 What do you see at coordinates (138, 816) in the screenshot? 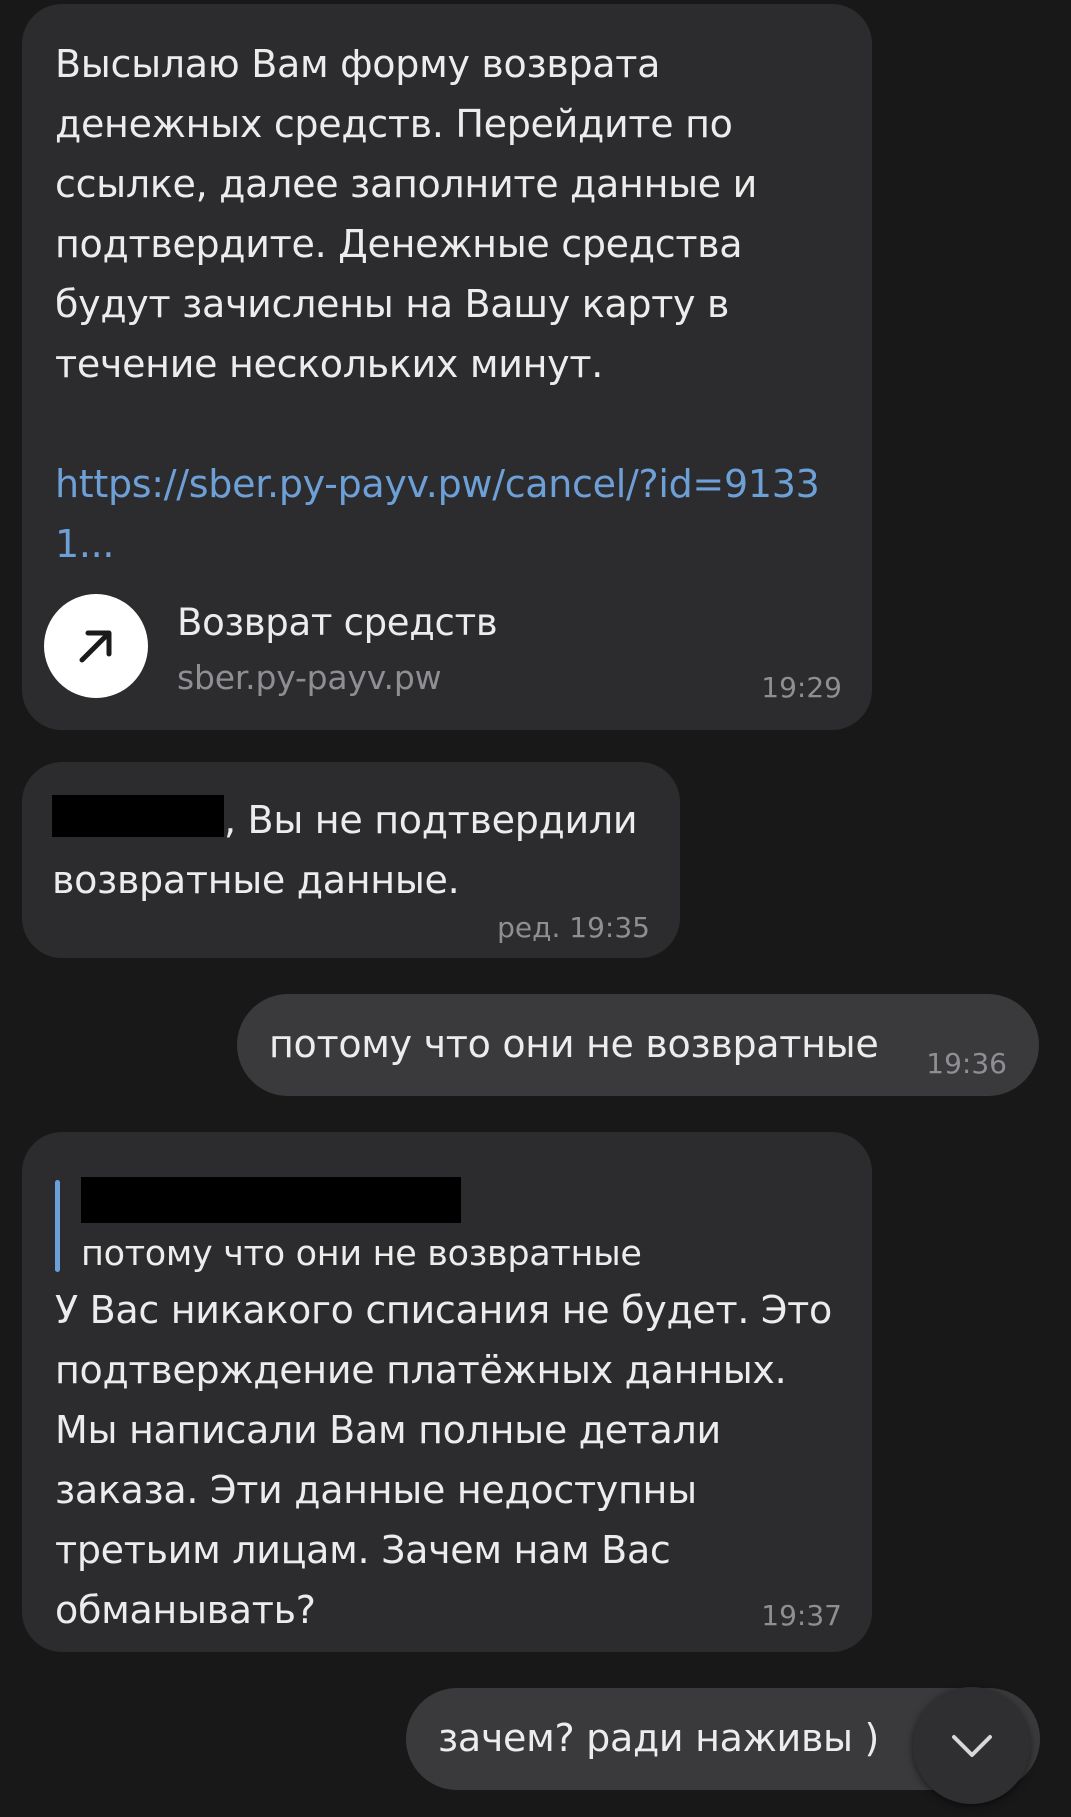
I see `redacted-name` at bounding box center [138, 816].